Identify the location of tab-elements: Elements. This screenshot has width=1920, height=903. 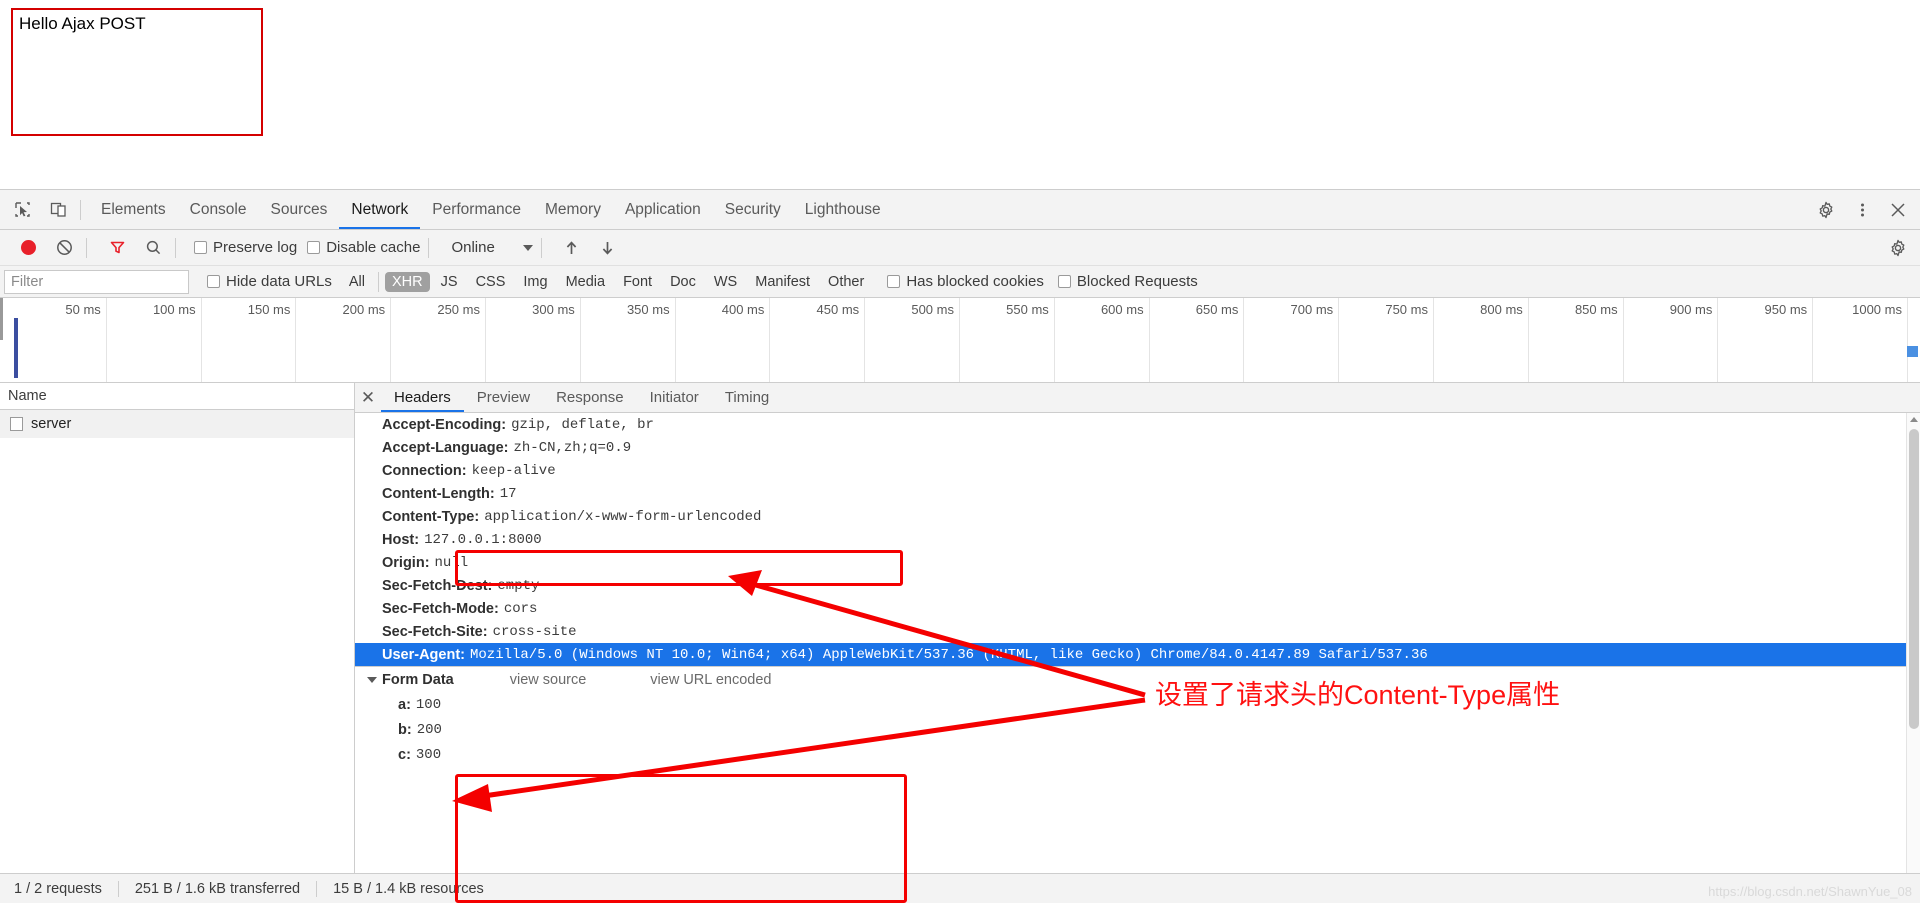
(133, 209).